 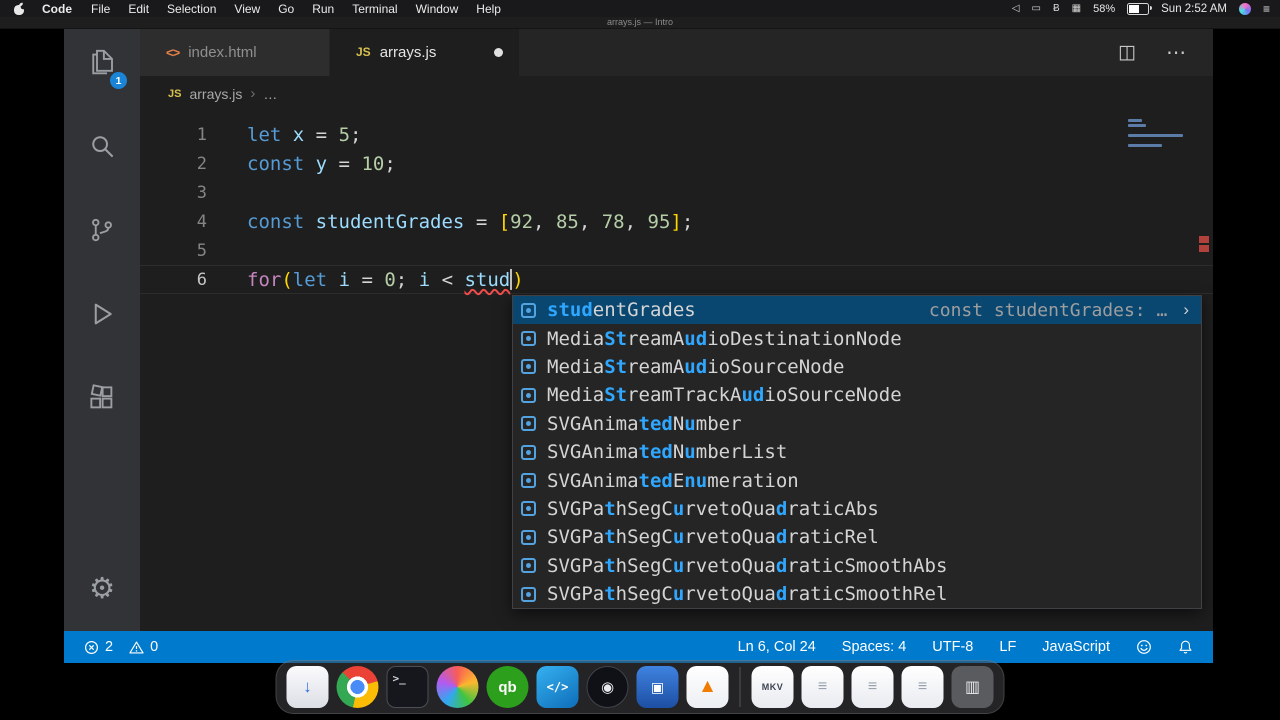 I want to click on suggestion-SVGAnimatedNumber: SVGAnimatedNumber, so click(x=857, y=424).